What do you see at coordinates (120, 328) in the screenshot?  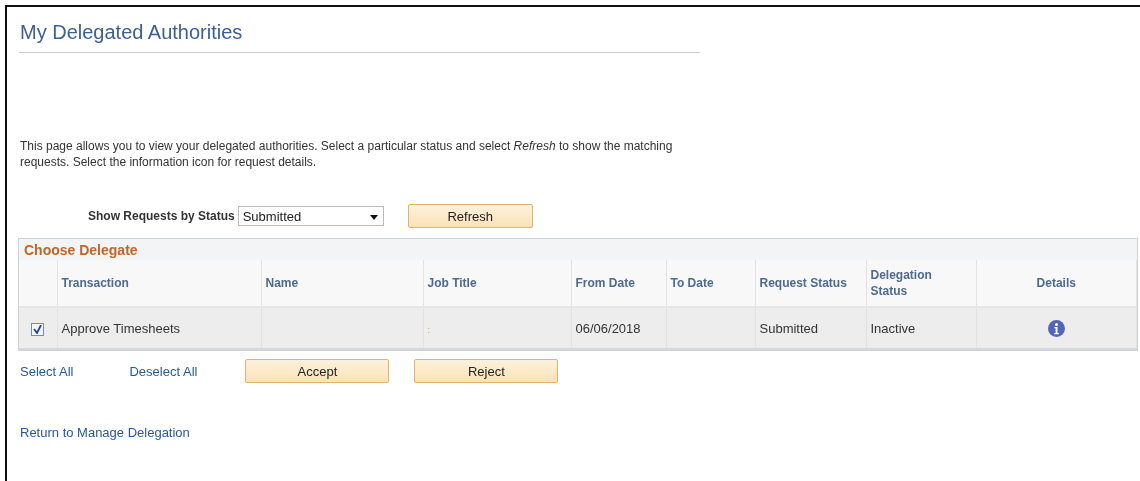 I see `table-cell: Approve Timesheets` at bounding box center [120, 328].